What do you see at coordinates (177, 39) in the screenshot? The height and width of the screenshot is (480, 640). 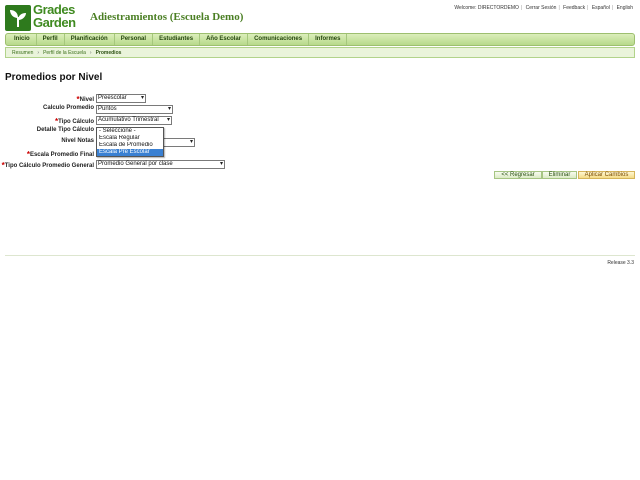 I see `nav-tab-estudiantes: Estudiantes` at bounding box center [177, 39].